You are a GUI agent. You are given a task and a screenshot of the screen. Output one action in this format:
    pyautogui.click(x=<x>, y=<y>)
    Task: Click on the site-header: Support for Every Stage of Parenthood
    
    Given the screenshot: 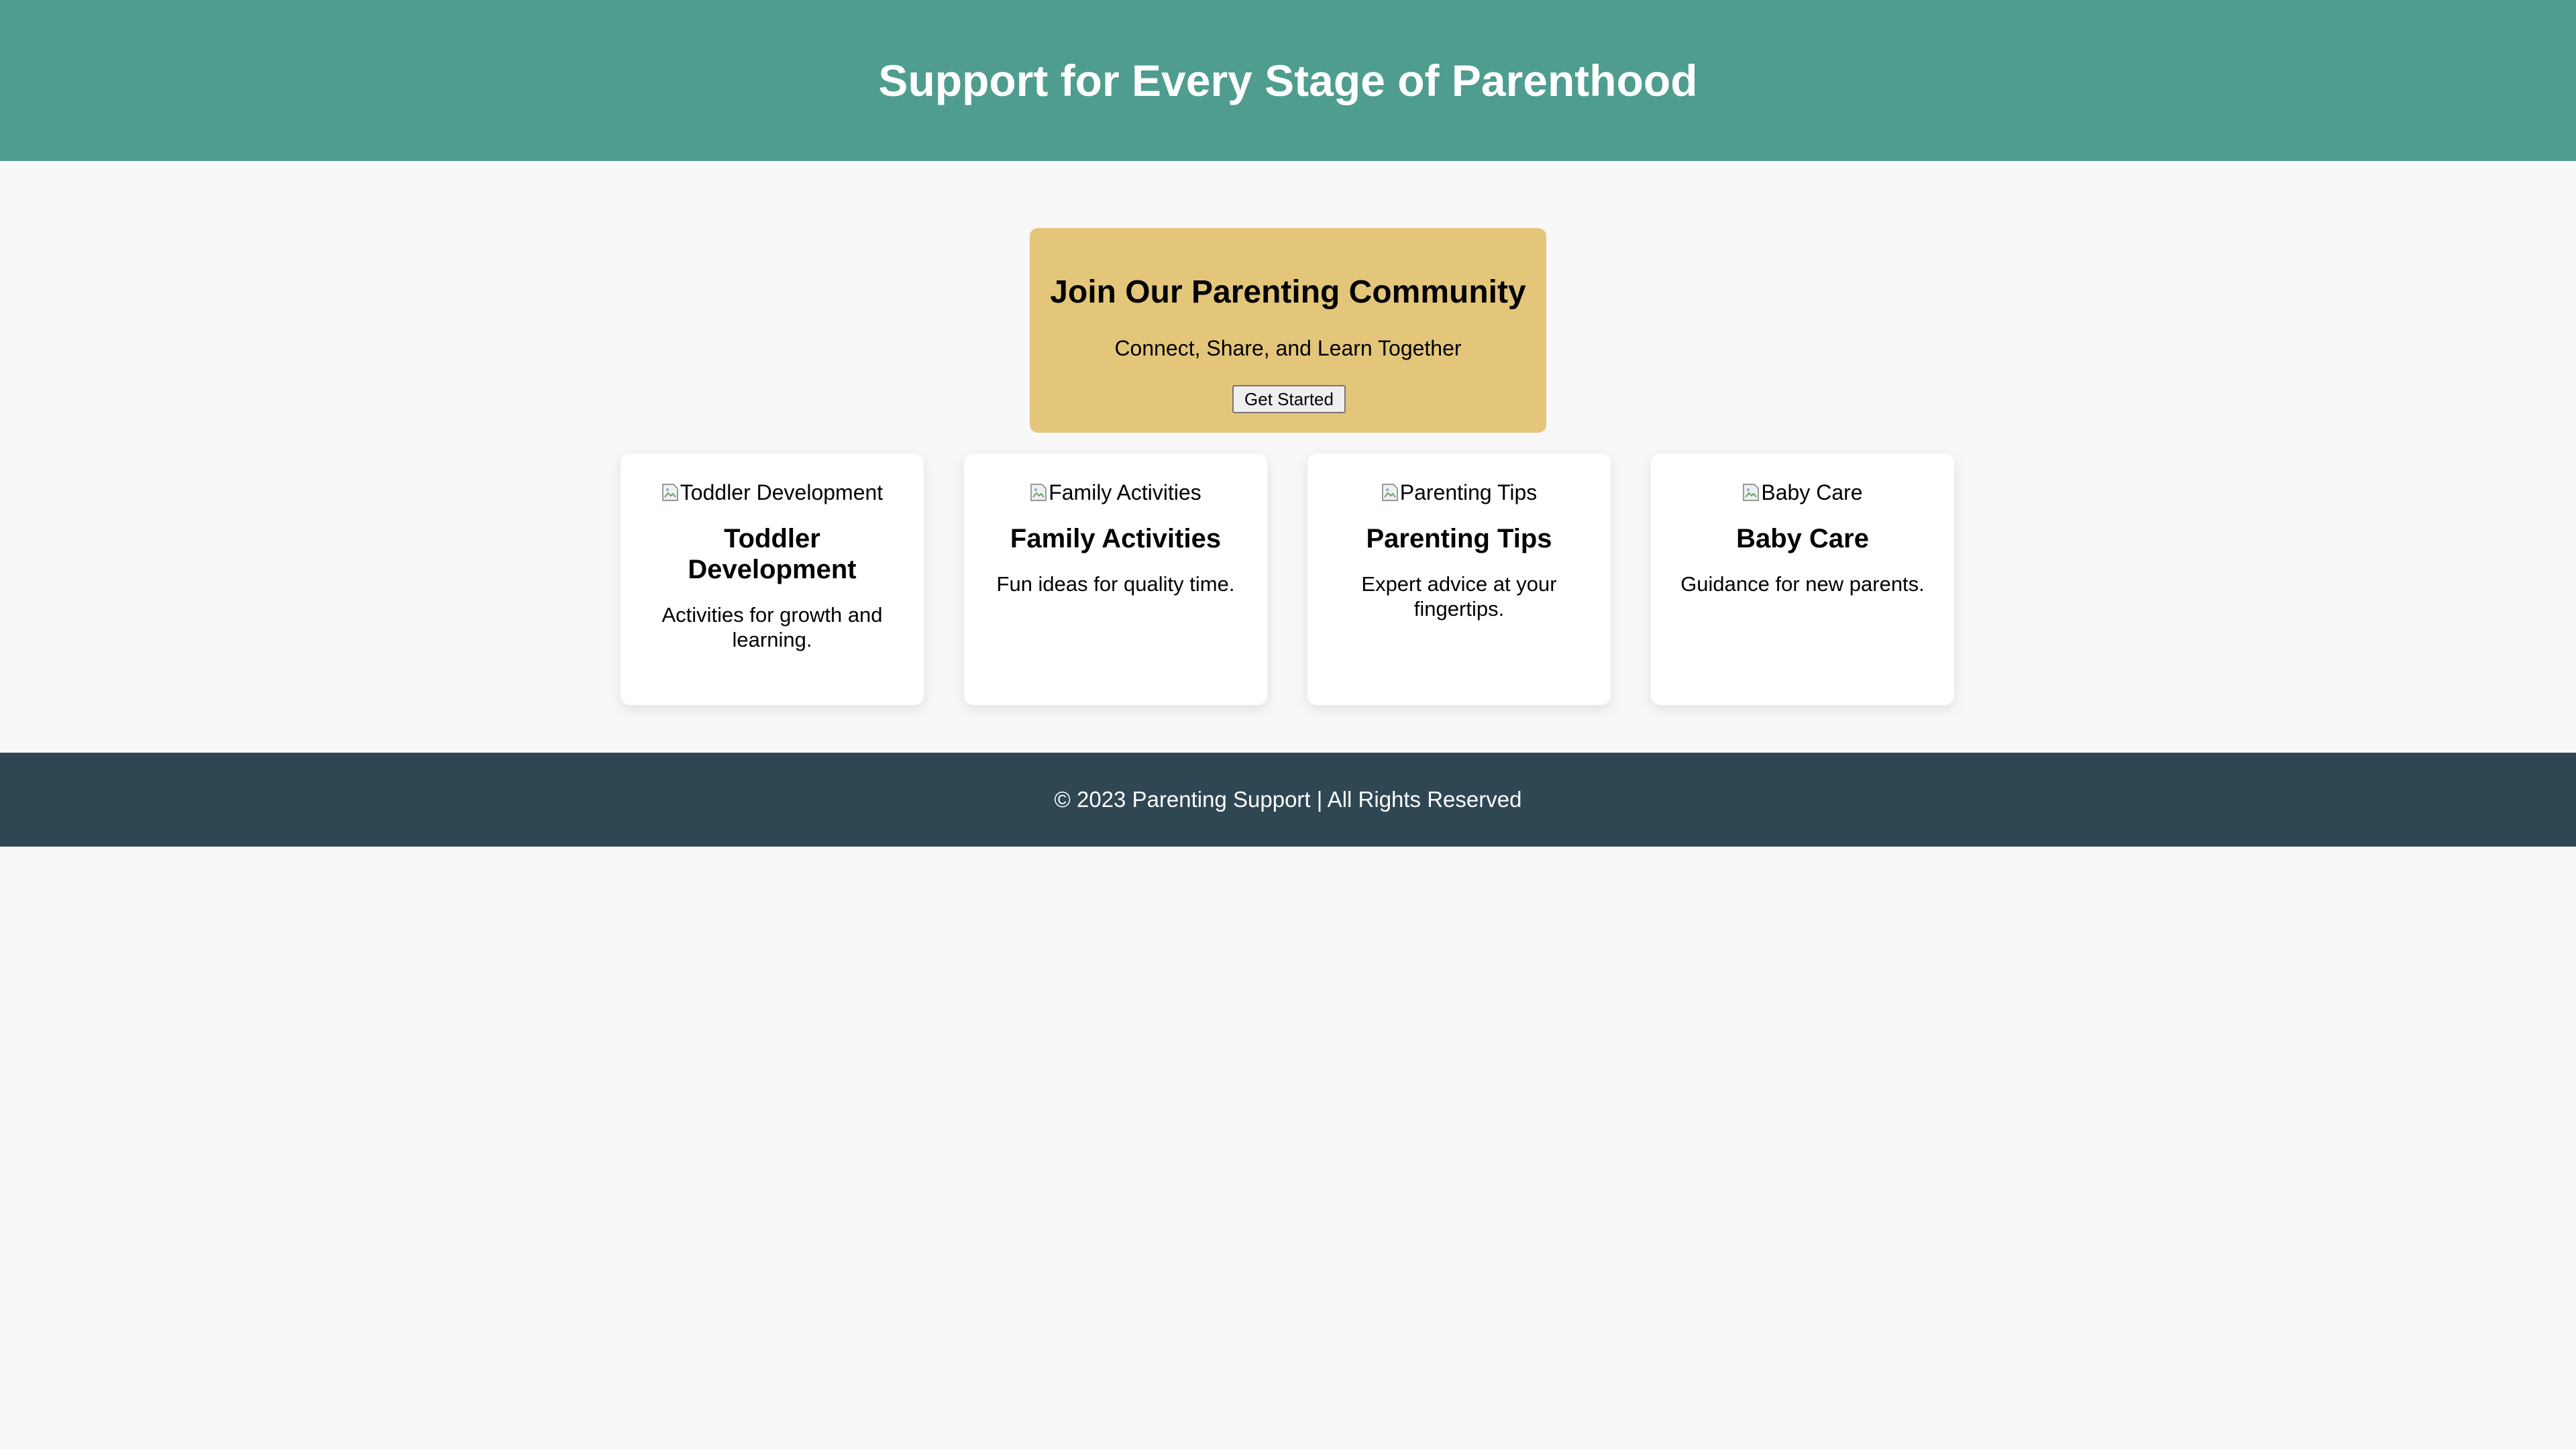 What is the action you would take?
    pyautogui.click(x=1288, y=80)
    